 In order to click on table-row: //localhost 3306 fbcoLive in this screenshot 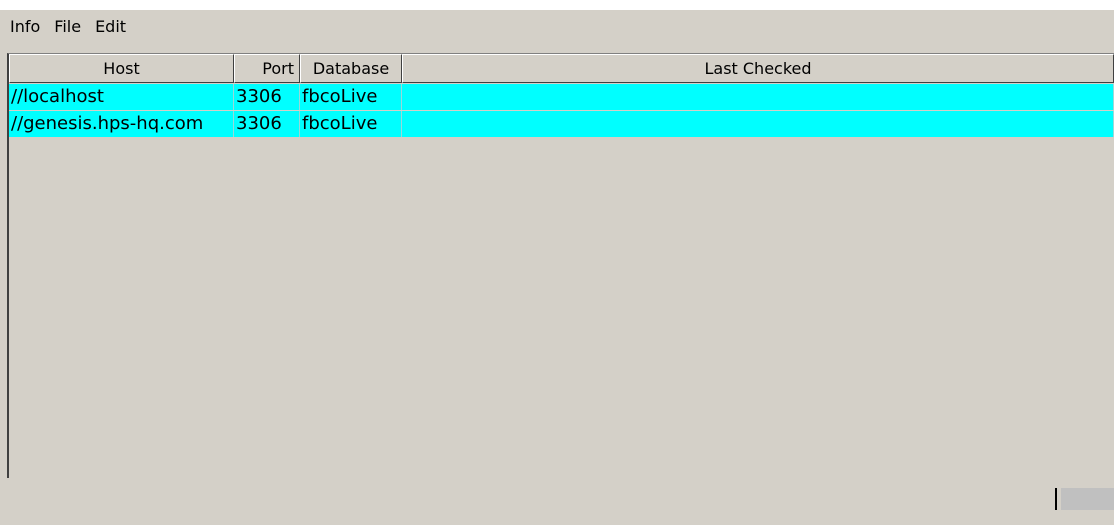, I will do `click(561, 97)`.